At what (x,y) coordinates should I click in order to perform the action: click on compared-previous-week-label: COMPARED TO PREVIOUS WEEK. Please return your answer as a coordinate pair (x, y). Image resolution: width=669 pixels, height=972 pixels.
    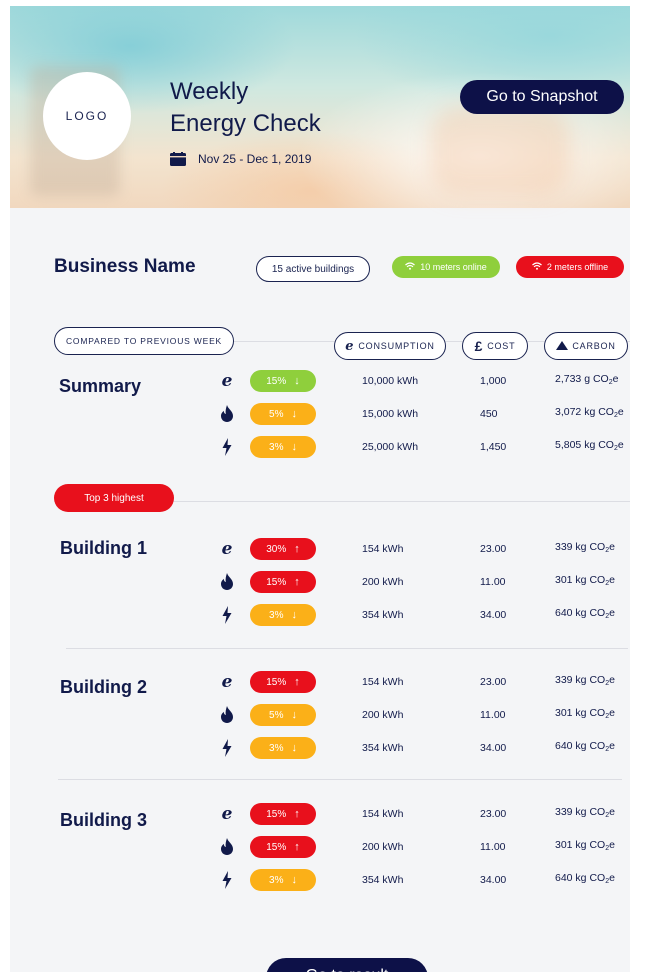
    Looking at the image, I should click on (144, 341).